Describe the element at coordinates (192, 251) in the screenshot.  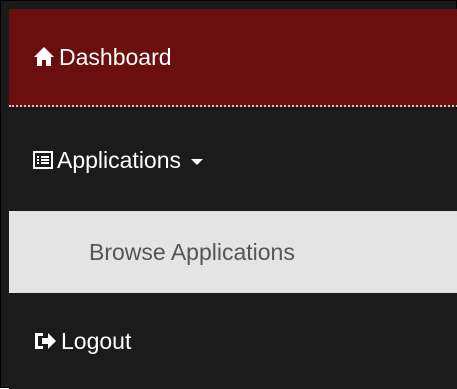
I see `nav-item-browse-applications-label: Browse Applications` at that location.